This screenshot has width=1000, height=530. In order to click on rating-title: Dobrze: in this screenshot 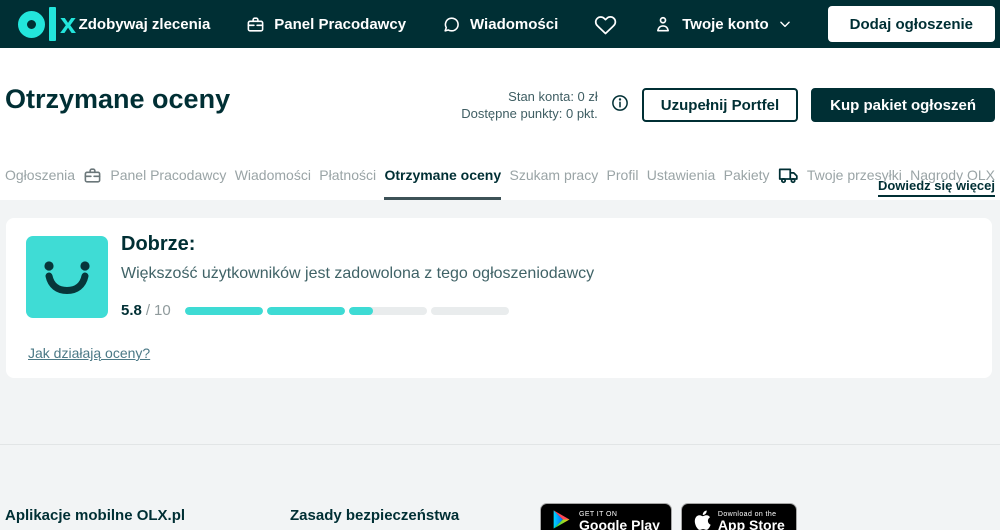, I will do `click(158, 244)`.